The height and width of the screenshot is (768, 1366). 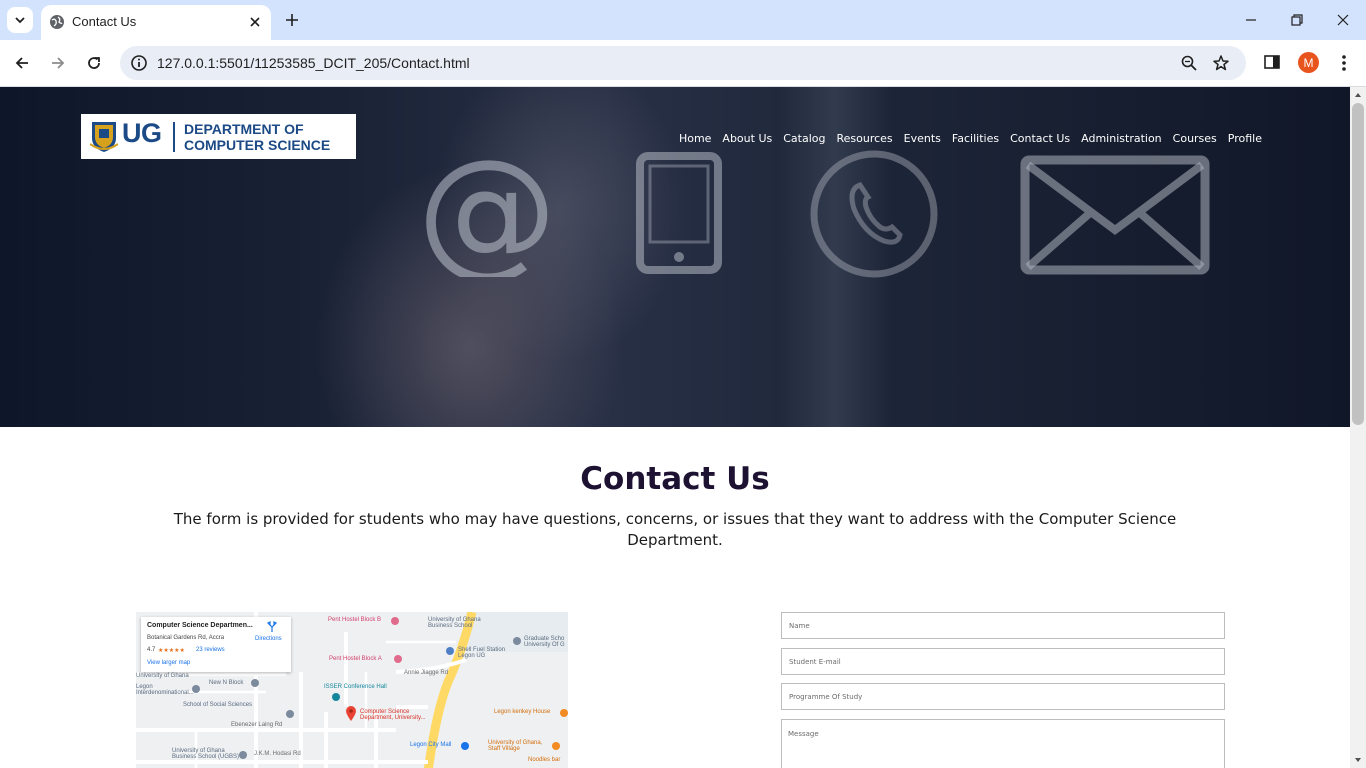 What do you see at coordinates (975, 138) in the screenshot?
I see `nav-facilities: Facilities` at bounding box center [975, 138].